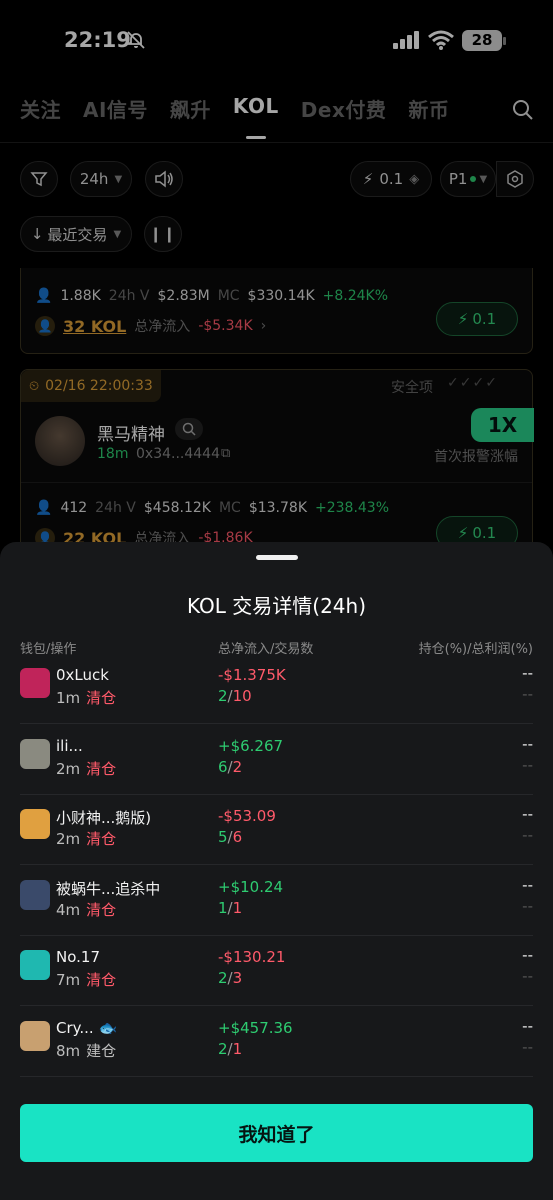 This screenshot has height=1200, width=553. Describe the element at coordinates (230, 1049) in the screenshot. I see `trade-count: 2/1` at that location.